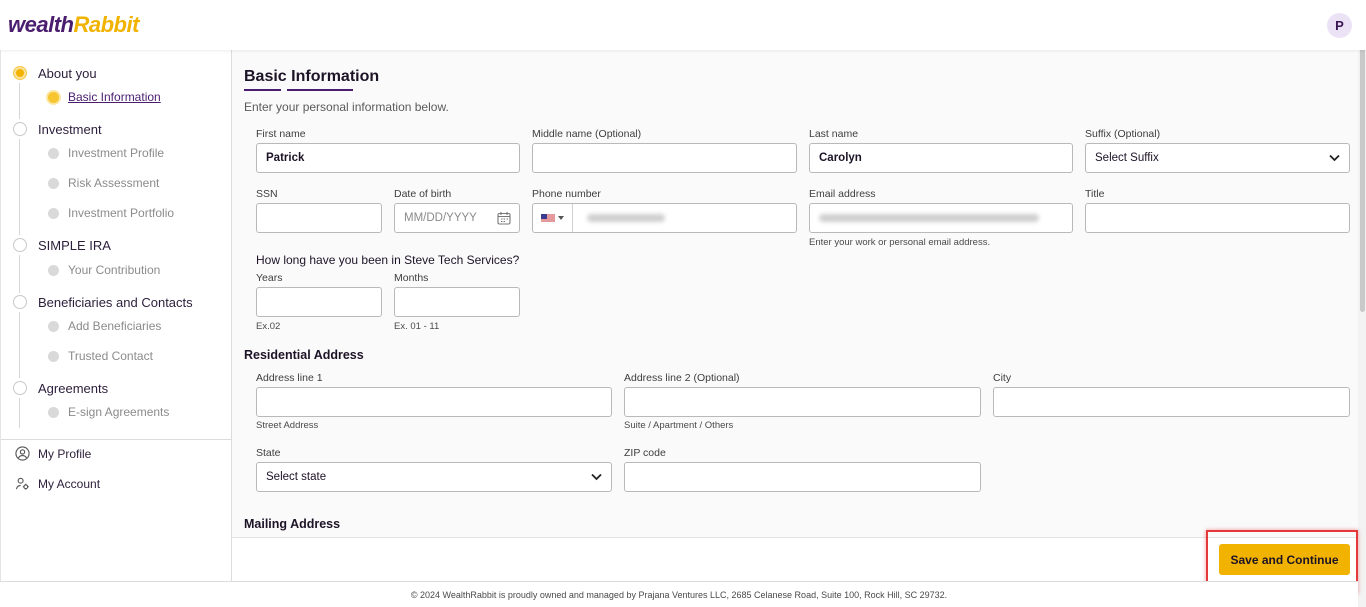 The image size is (1366, 607). Describe the element at coordinates (417, 326) in the screenshot. I see `months-hint: Ex. 01 - 11` at that location.